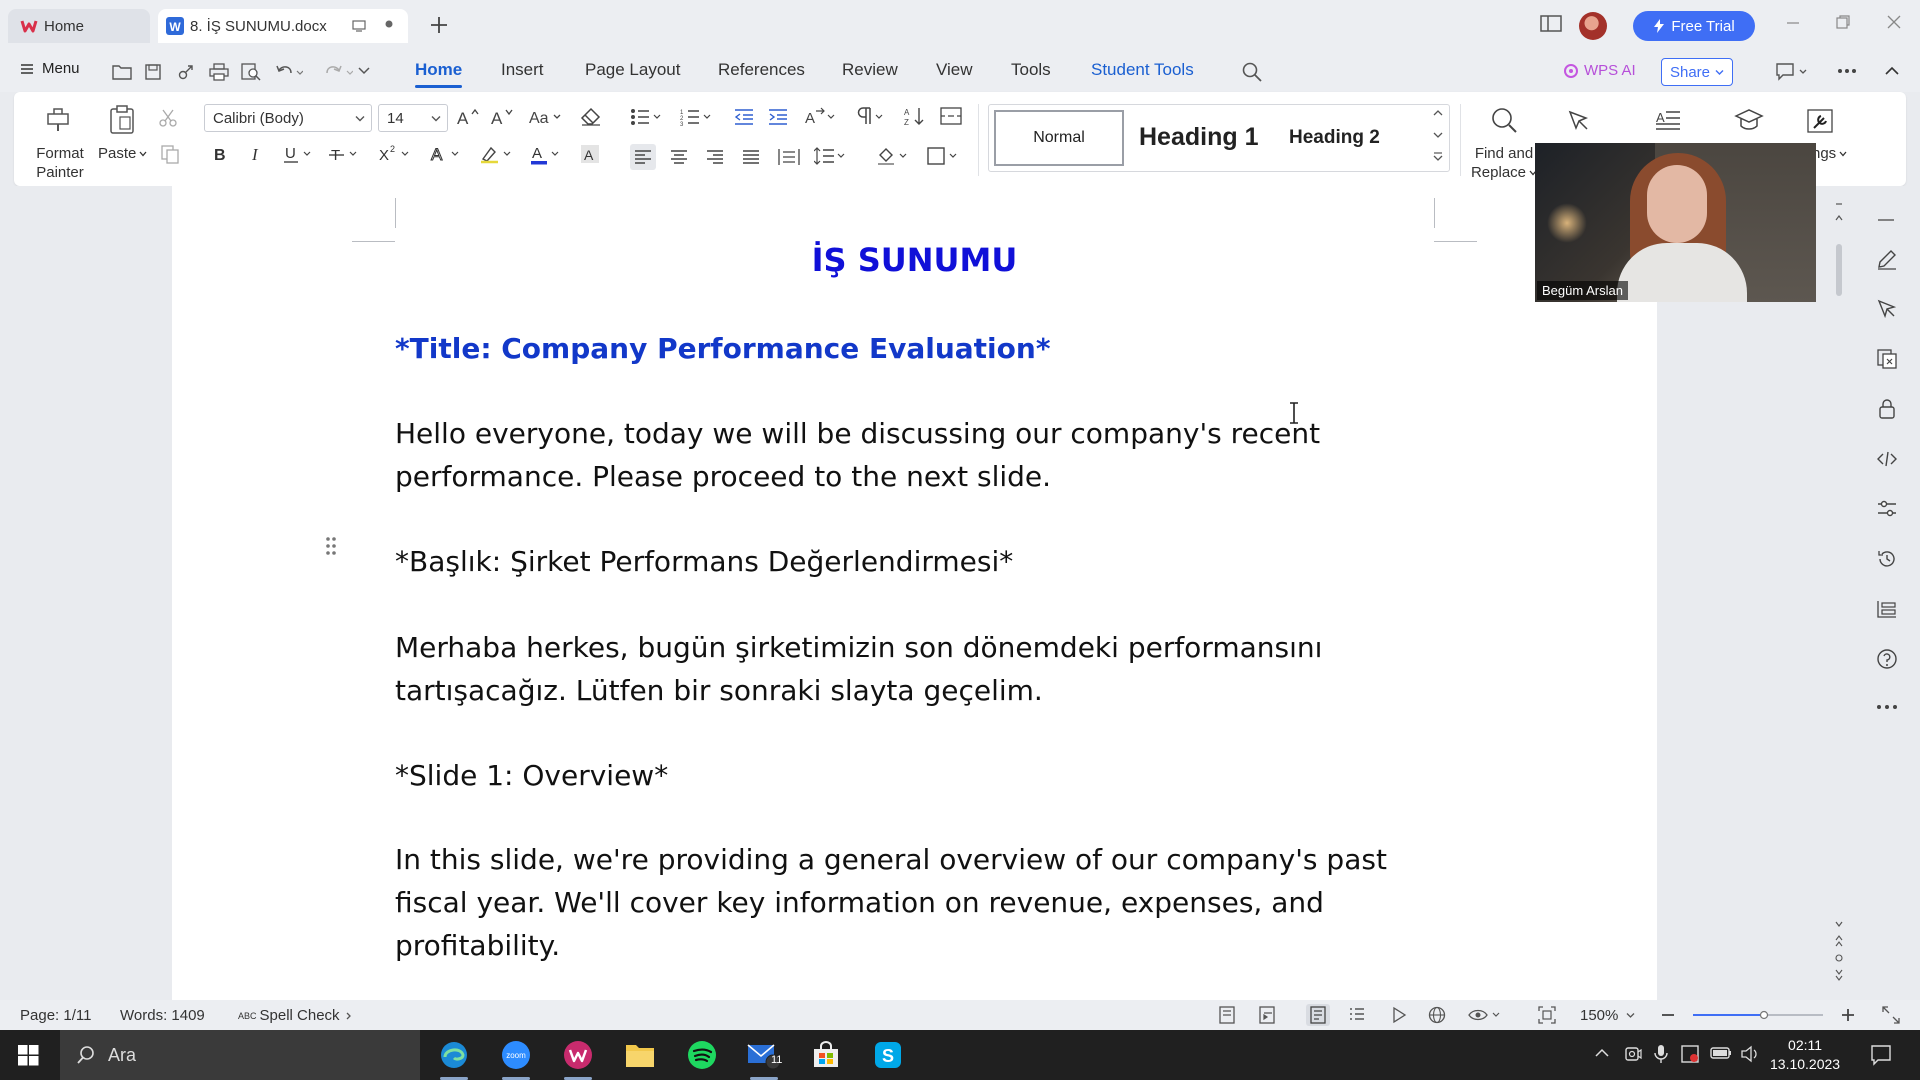 This screenshot has width=1920, height=1080. What do you see at coordinates (1437, 1015) in the screenshot?
I see `globe-icon` at bounding box center [1437, 1015].